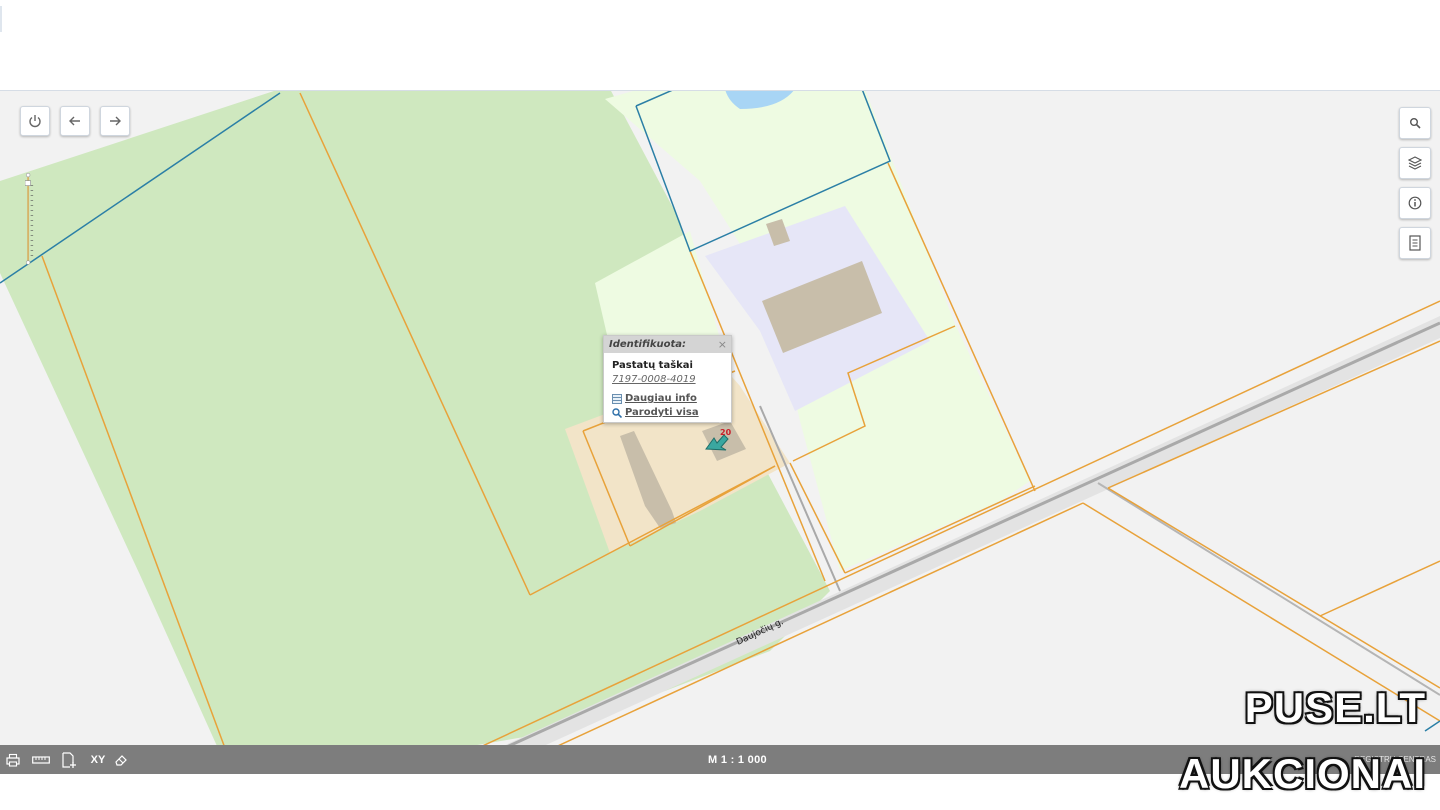 The height and width of the screenshot is (810, 1440). What do you see at coordinates (617, 399) in the screenshot?
I see `table-icon` at bounding box center [617, 399].